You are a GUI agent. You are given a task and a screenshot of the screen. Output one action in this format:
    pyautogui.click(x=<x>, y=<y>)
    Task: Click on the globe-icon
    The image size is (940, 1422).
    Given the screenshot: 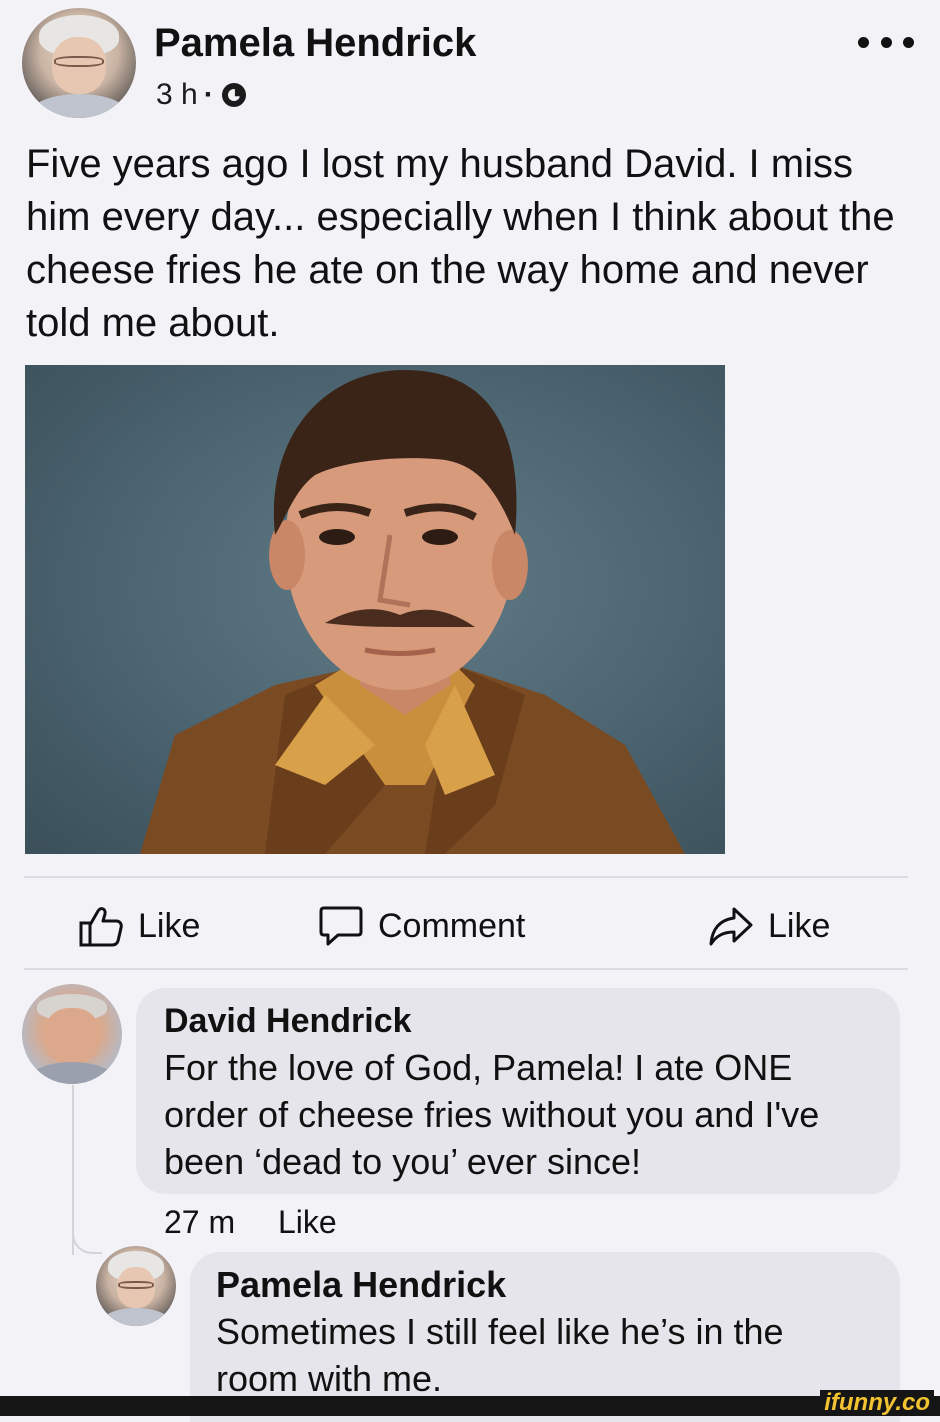 What is the action you would take?
    pyautogui.click(x=233, y=95)
    